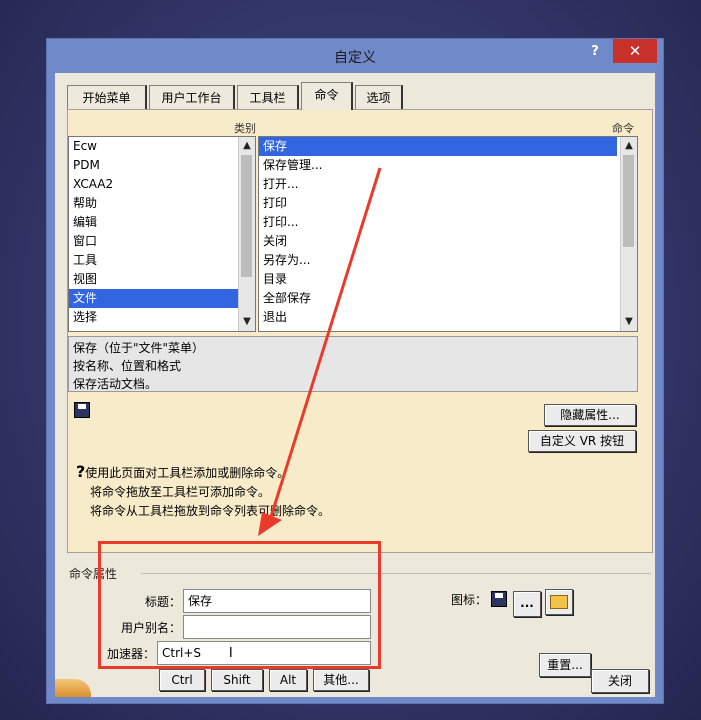  Describe the element at coordinates (270, 524) in the screenshot. I see `annotation-arrow-head` at that location.